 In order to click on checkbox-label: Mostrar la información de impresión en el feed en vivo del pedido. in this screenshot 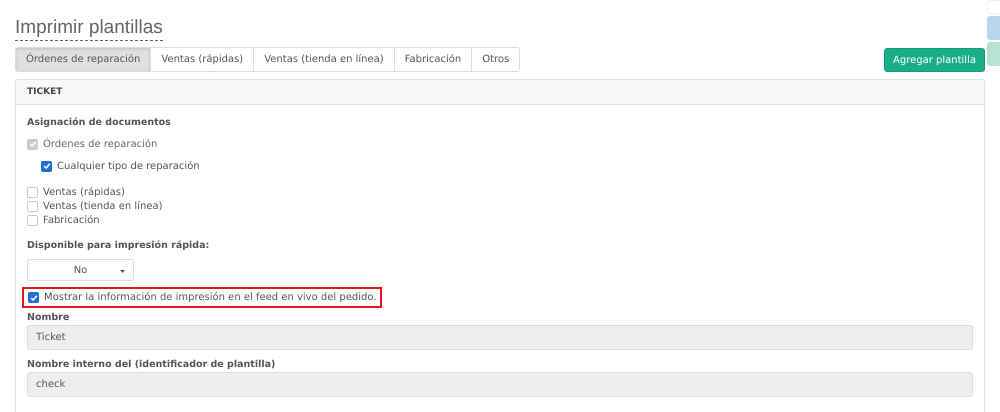, I will do `click(210, 297)`.